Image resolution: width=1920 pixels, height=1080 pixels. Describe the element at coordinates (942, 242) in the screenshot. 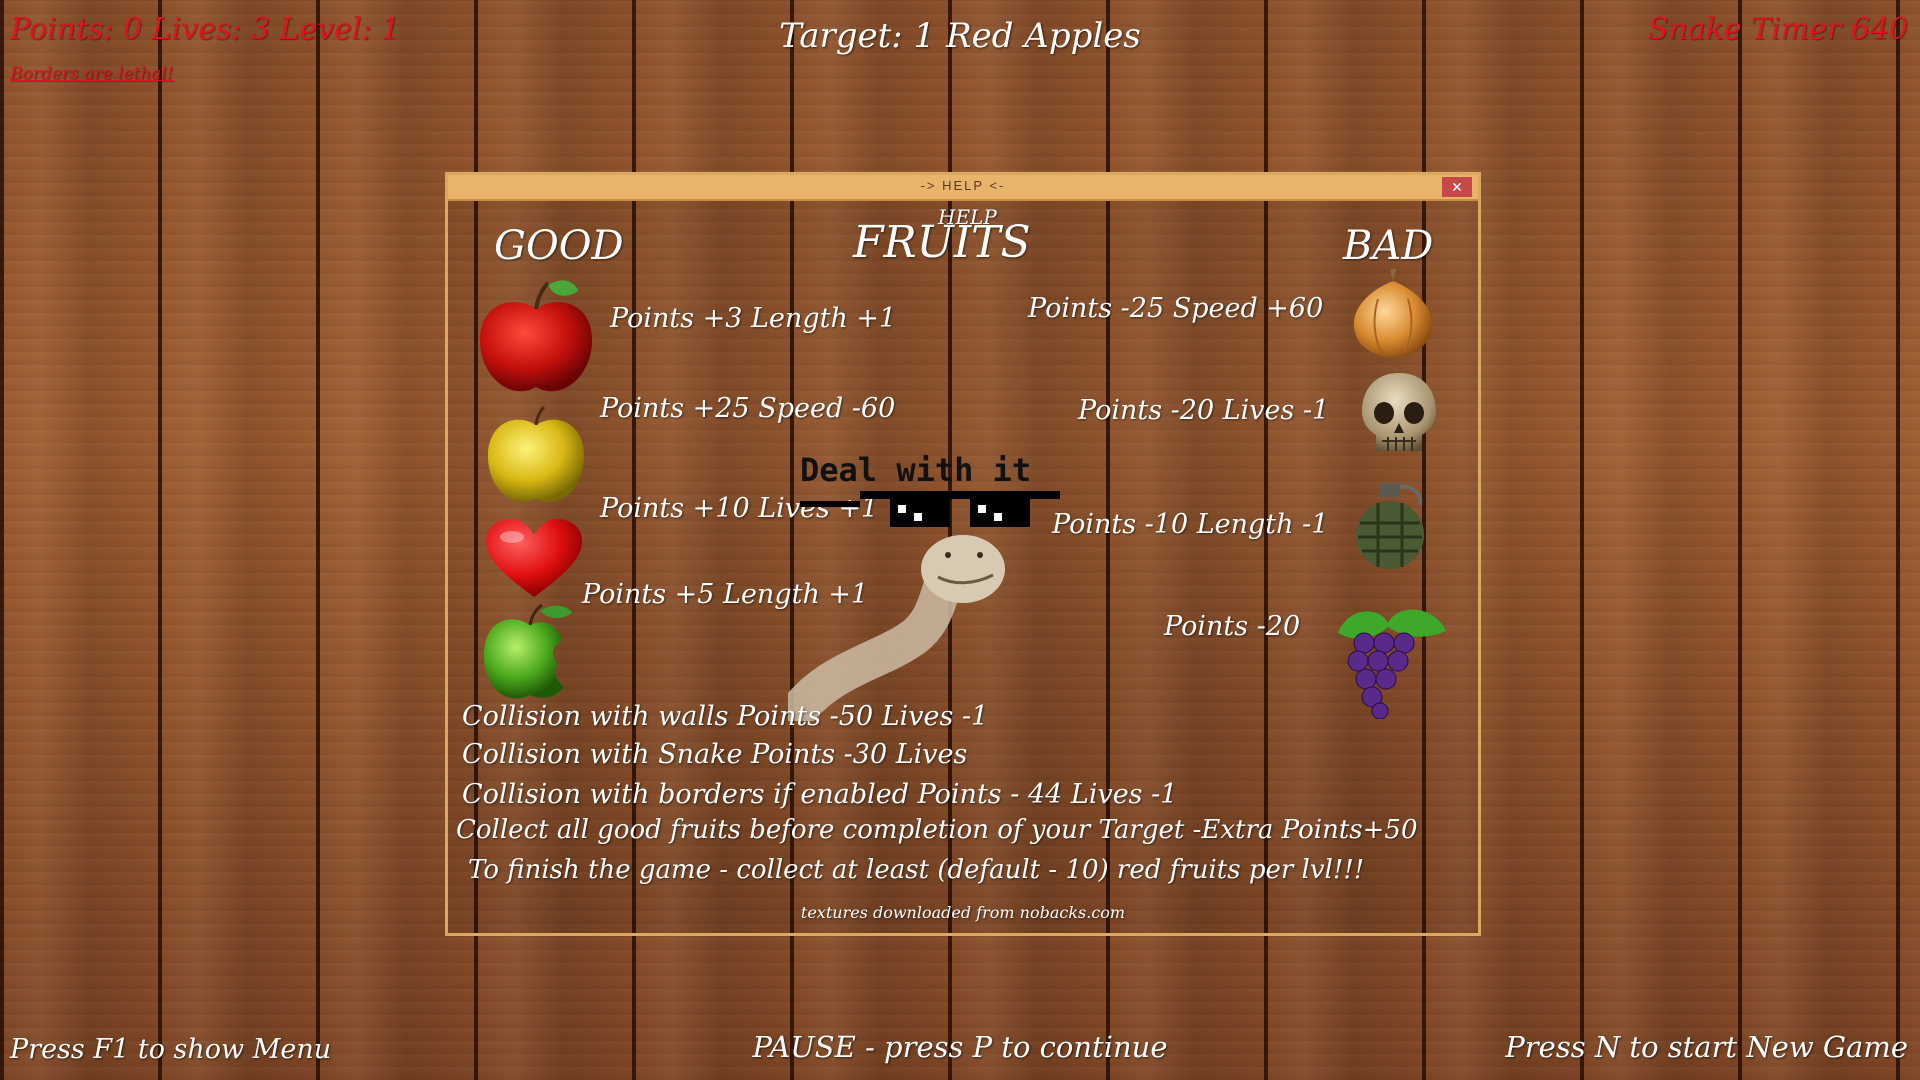

I see `fruits-heading: FRUITS` at that location.